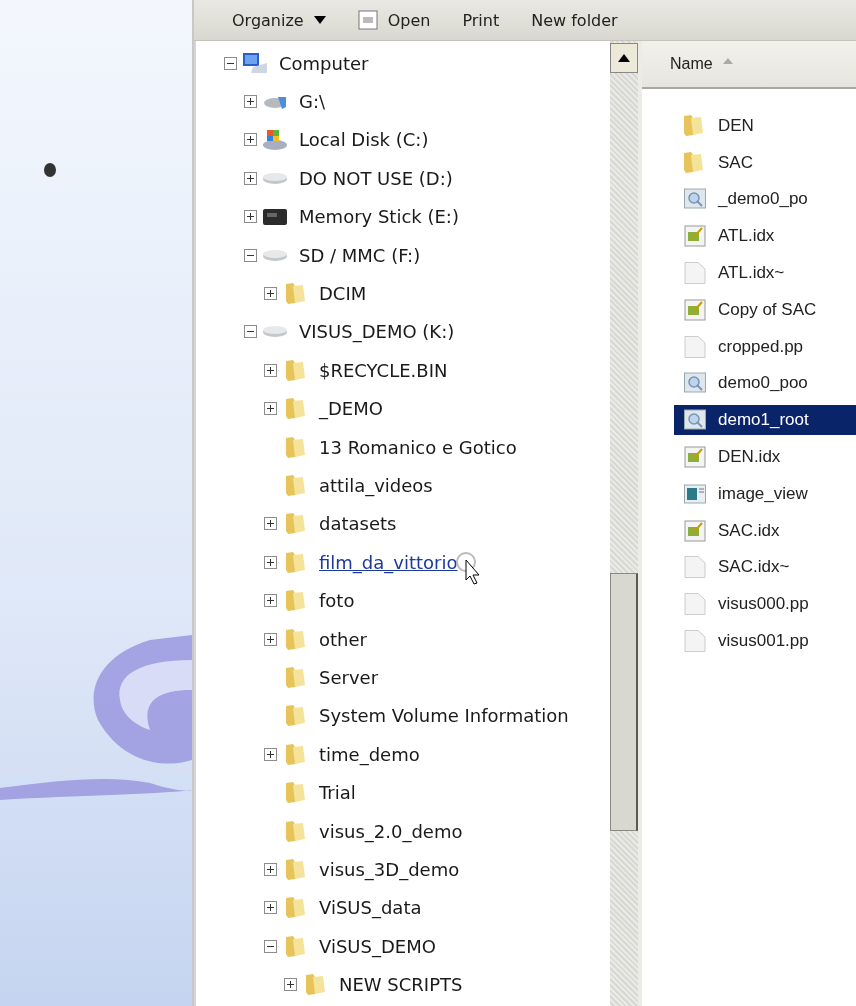 The height and width of the screenshot is (1006, 856). Describe the element at coordinates (765, 162) in the screenshot. I see `file-row: SAC` at that location.